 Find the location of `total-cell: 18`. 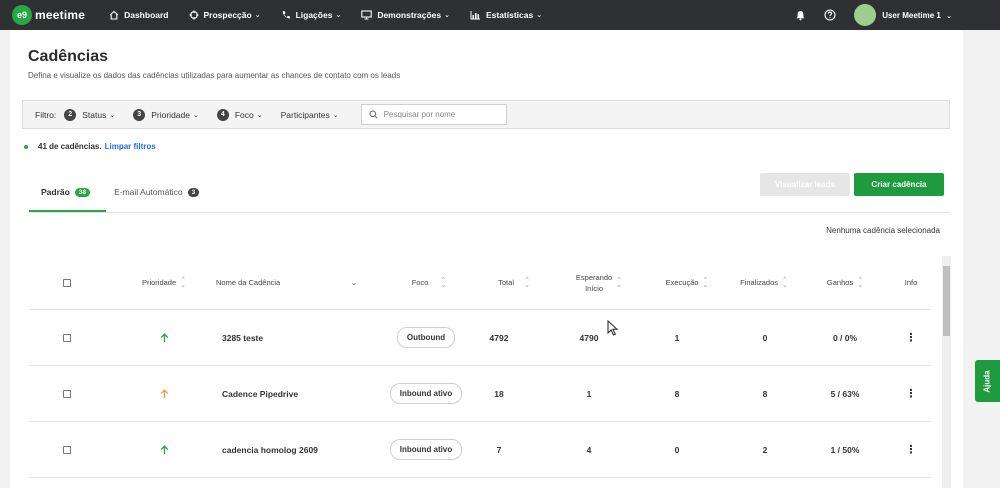

total-cell: 18 is located at coordinates (499, 393).